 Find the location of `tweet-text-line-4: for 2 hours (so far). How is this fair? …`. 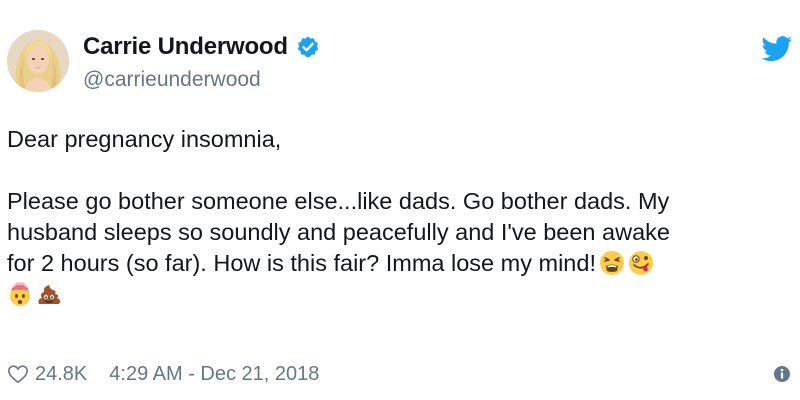

tweet-text-line-4: for 2 hours (so far). How is this fair? … is located at coordinates (399, 263).